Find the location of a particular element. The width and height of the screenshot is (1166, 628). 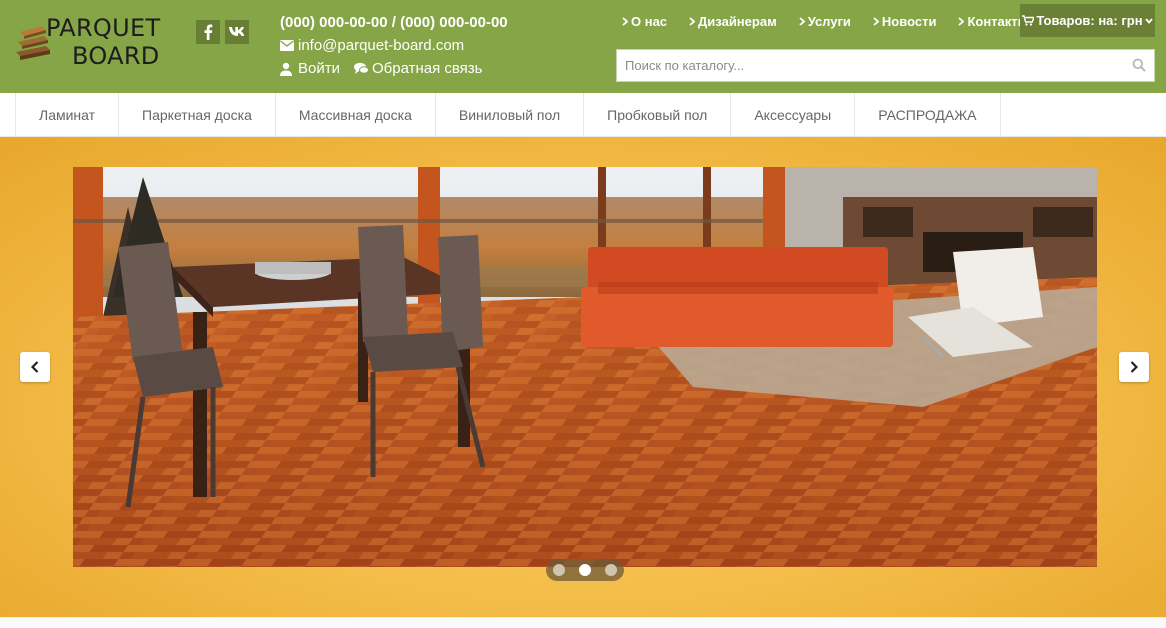

top-nav-label: Дизайнерам is located at coordinates (737, 21).